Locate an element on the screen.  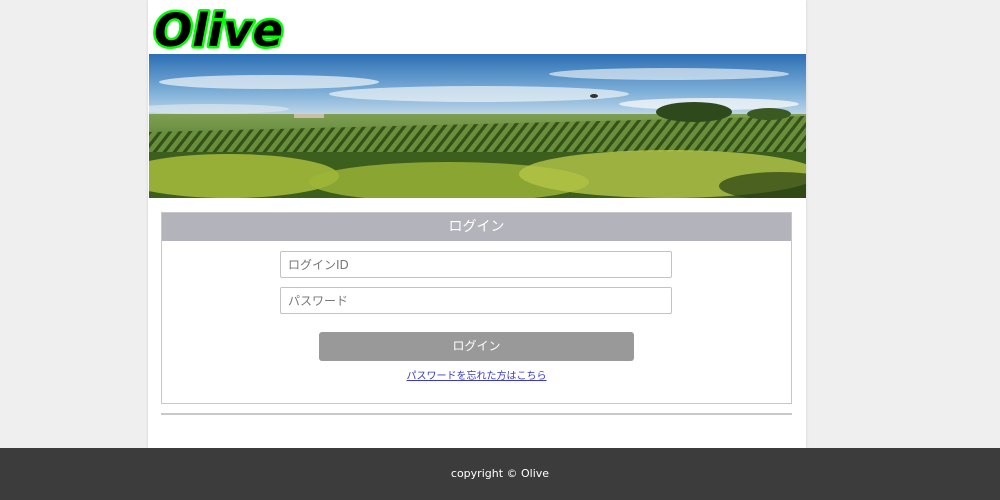
forgot-password-row: パスワードを忘れた方はこちら is located at coordinates (476, 377).